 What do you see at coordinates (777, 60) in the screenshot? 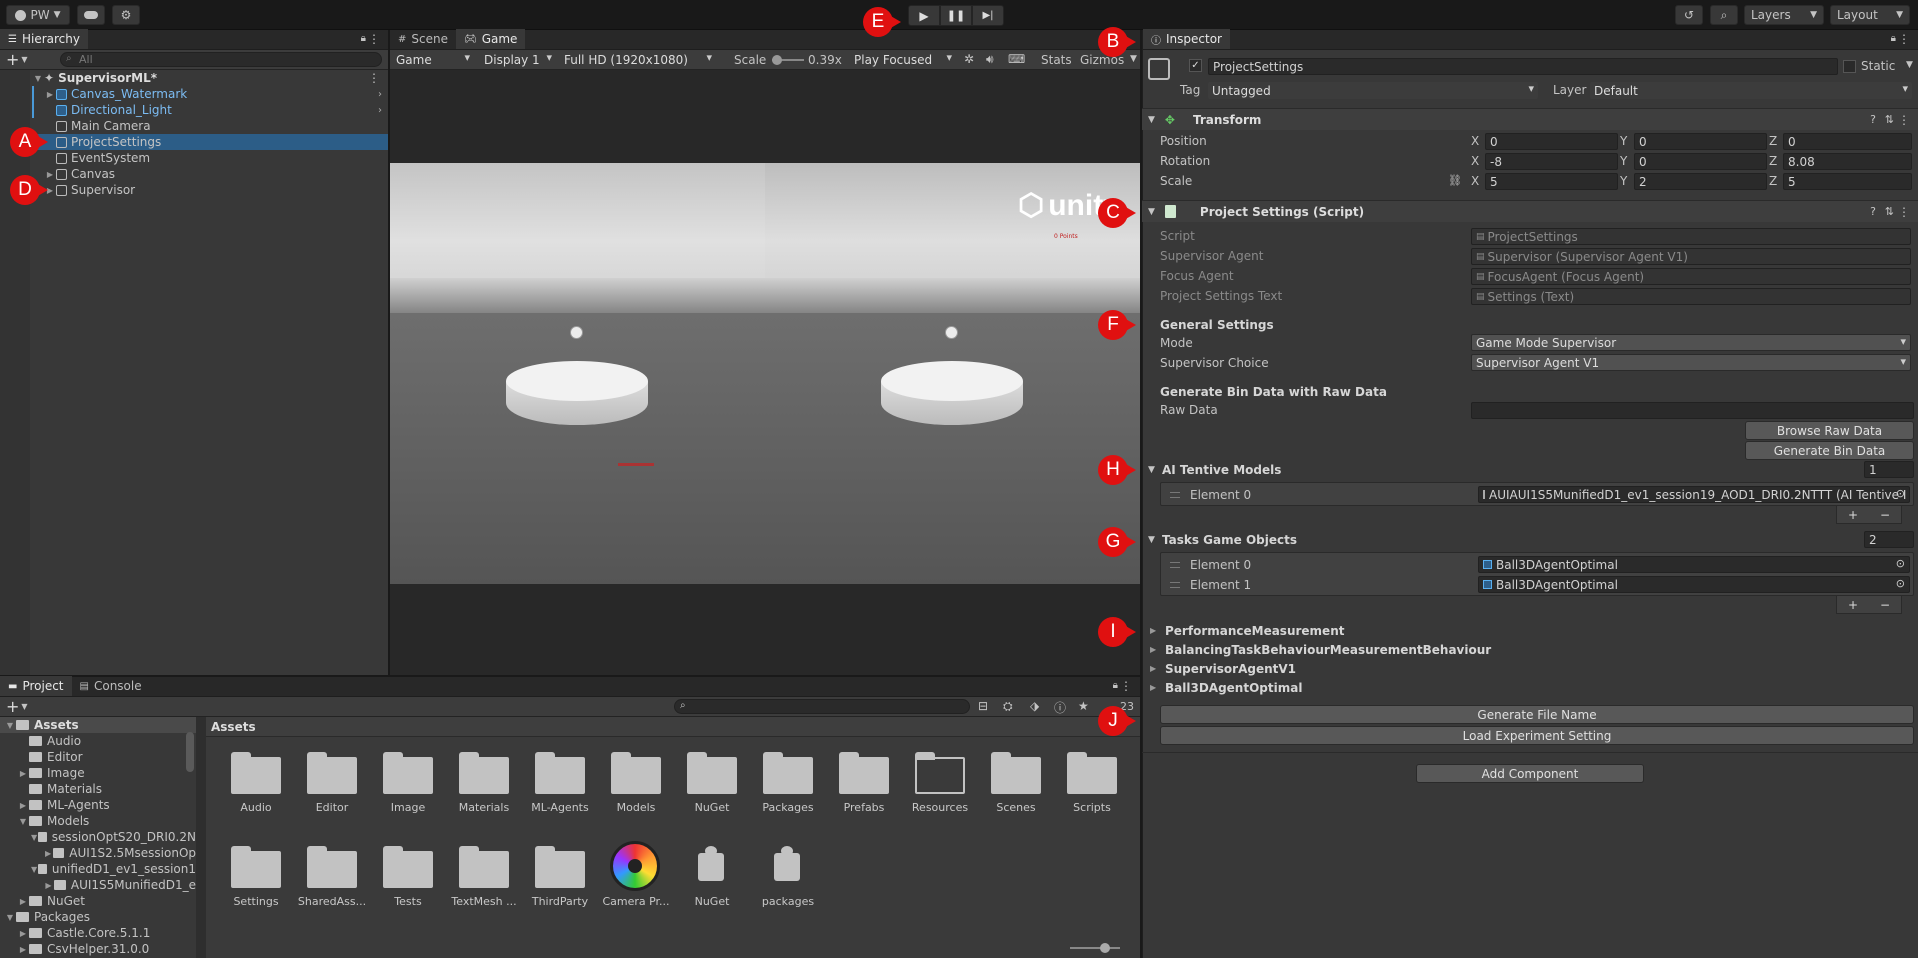
I see `scale-slider-handle` at bounding box center [777, 60].